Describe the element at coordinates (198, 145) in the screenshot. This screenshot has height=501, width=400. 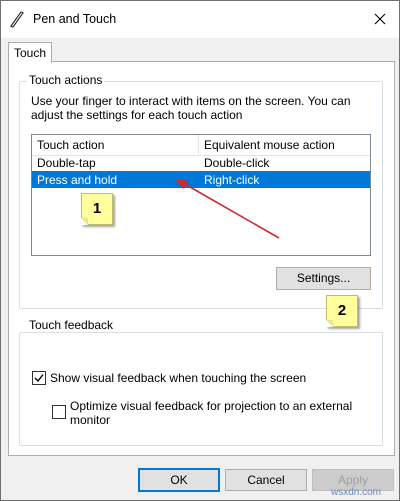
I see `column-separator` at that location.